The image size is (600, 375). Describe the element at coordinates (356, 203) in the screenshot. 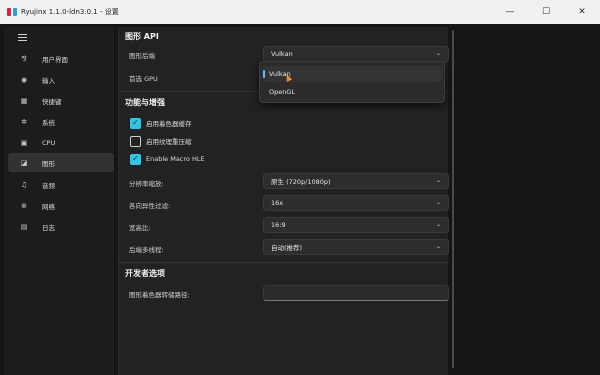

I see `anisotropic-filtering-select: 16x ⌄` at that location.